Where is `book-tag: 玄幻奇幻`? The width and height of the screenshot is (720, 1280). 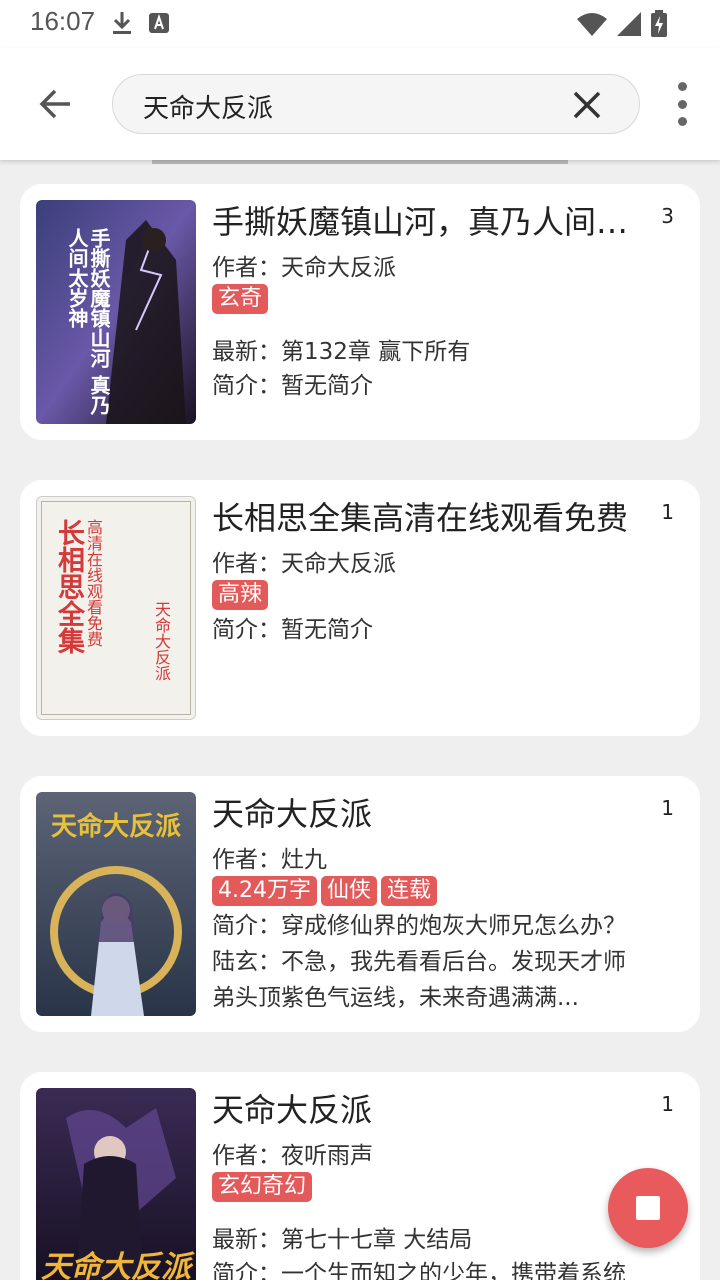
book-tag: 玄幻奇幻 is located at coordinates (262, 1187).